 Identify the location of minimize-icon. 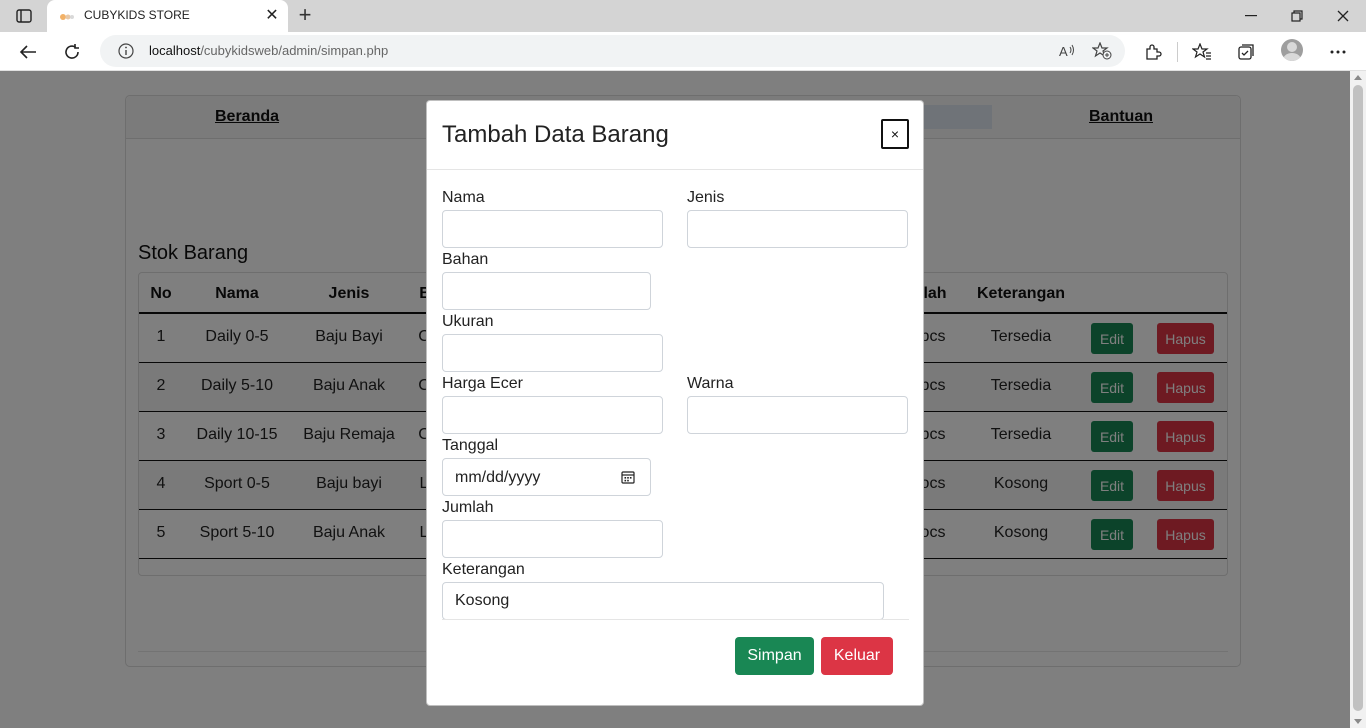
(1251, 16).